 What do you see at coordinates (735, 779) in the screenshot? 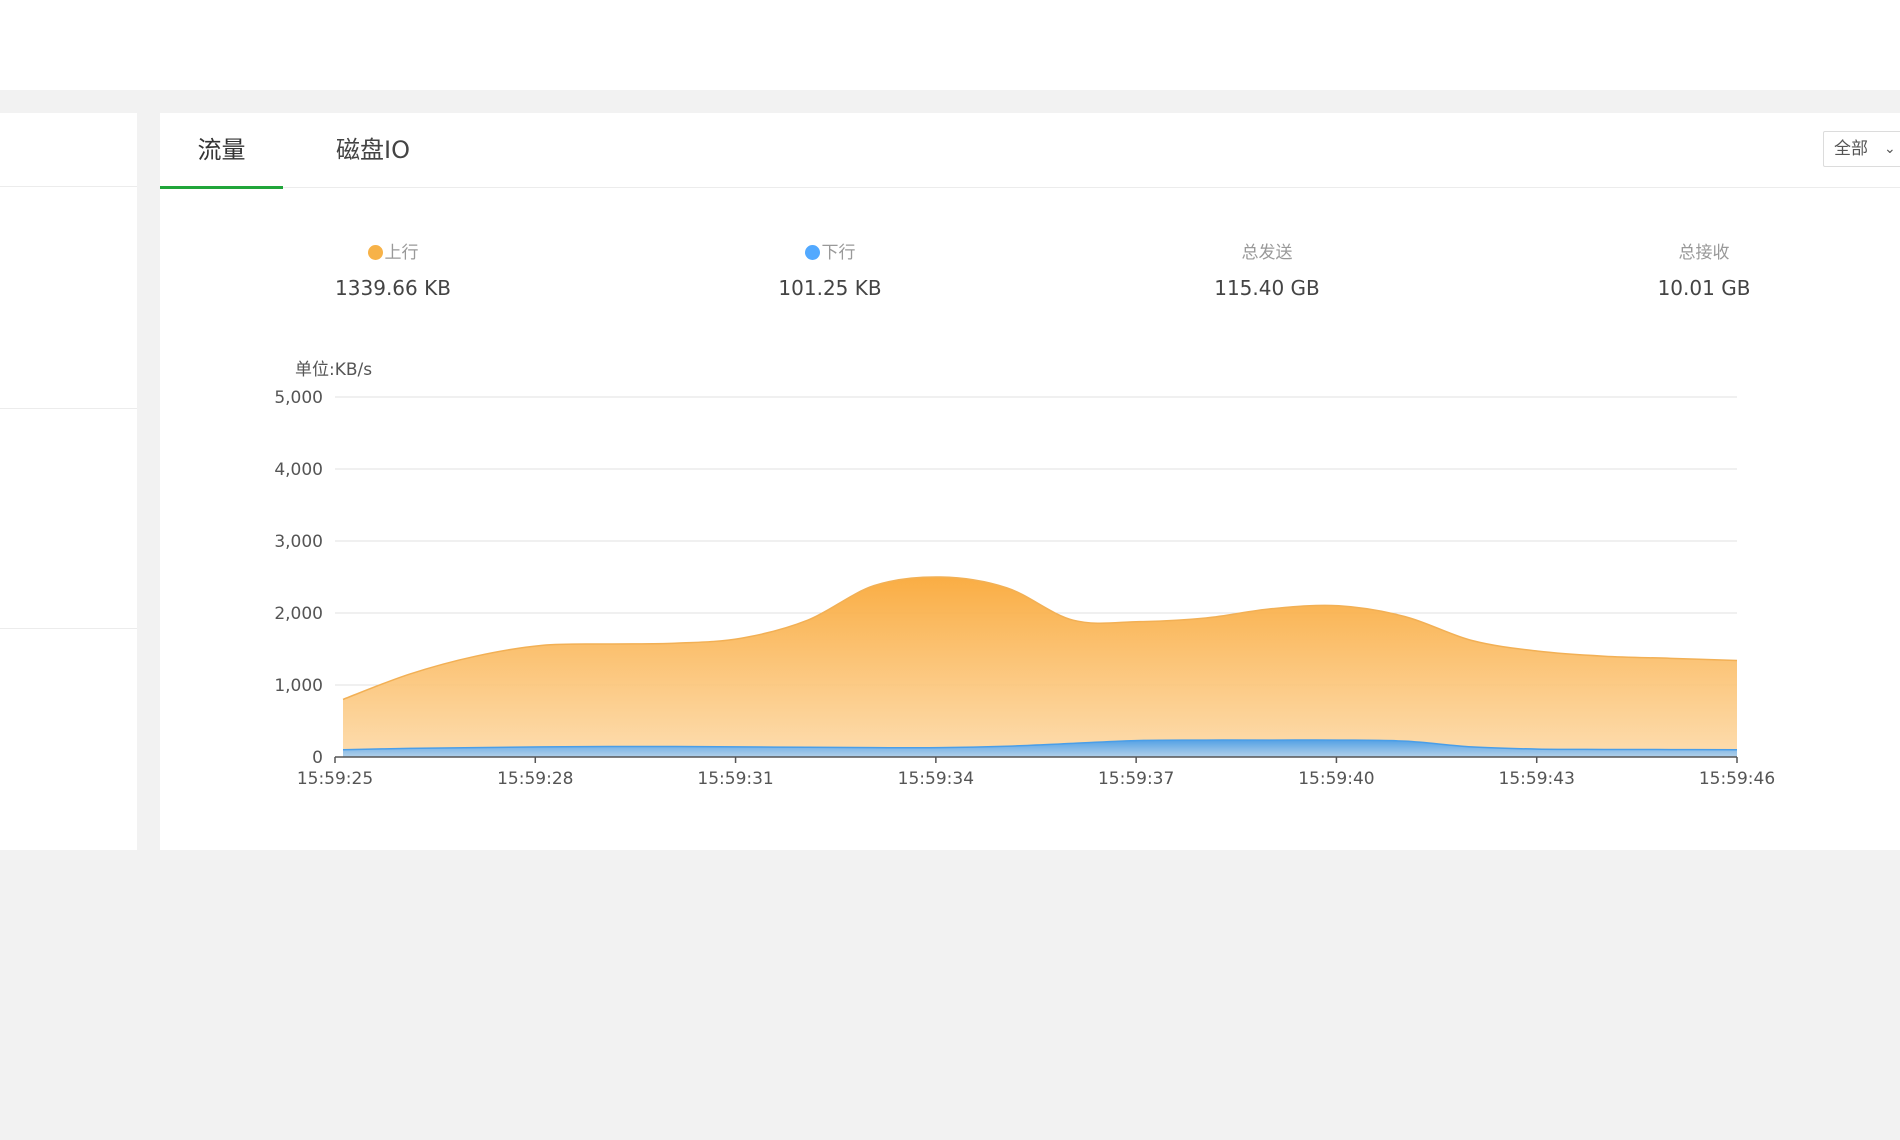
I see `x-tick-label: 15:59:31` at bounding box center [735, 779].